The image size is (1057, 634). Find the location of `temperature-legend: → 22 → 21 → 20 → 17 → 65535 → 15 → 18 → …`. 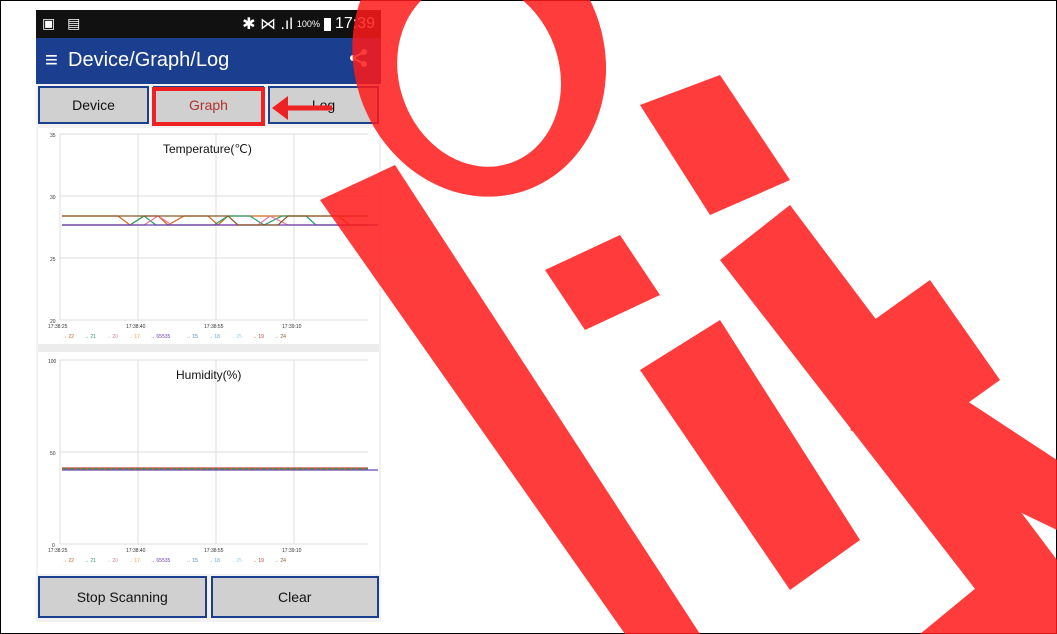

temperature-legend: → 22 → 21 → 20 → 17 → 65535 → 15 → 18 → … is located at coordinates (174, 337).